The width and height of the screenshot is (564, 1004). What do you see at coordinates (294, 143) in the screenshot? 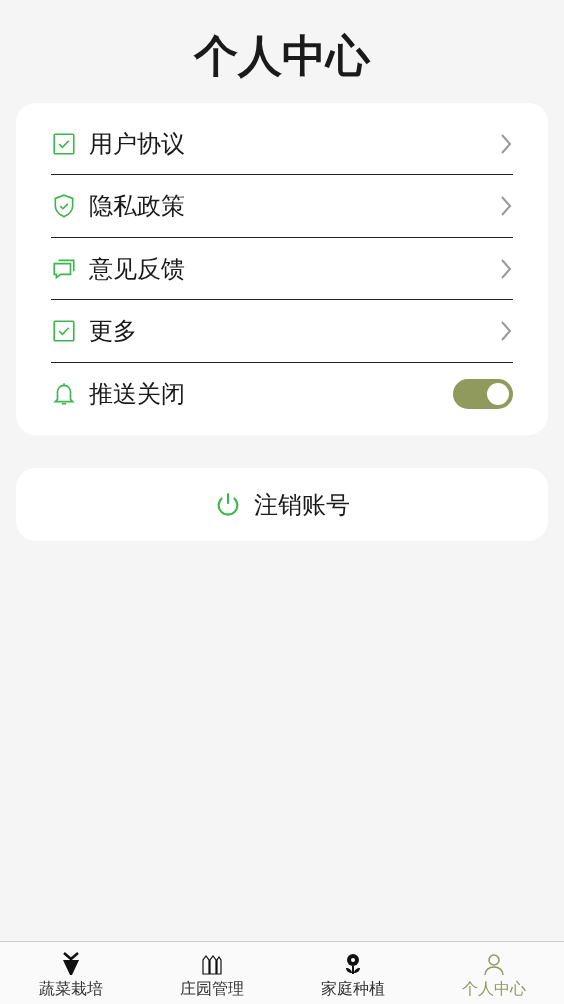
I see `menu-item-label: 用户协议` at bounding box center [294, 143].